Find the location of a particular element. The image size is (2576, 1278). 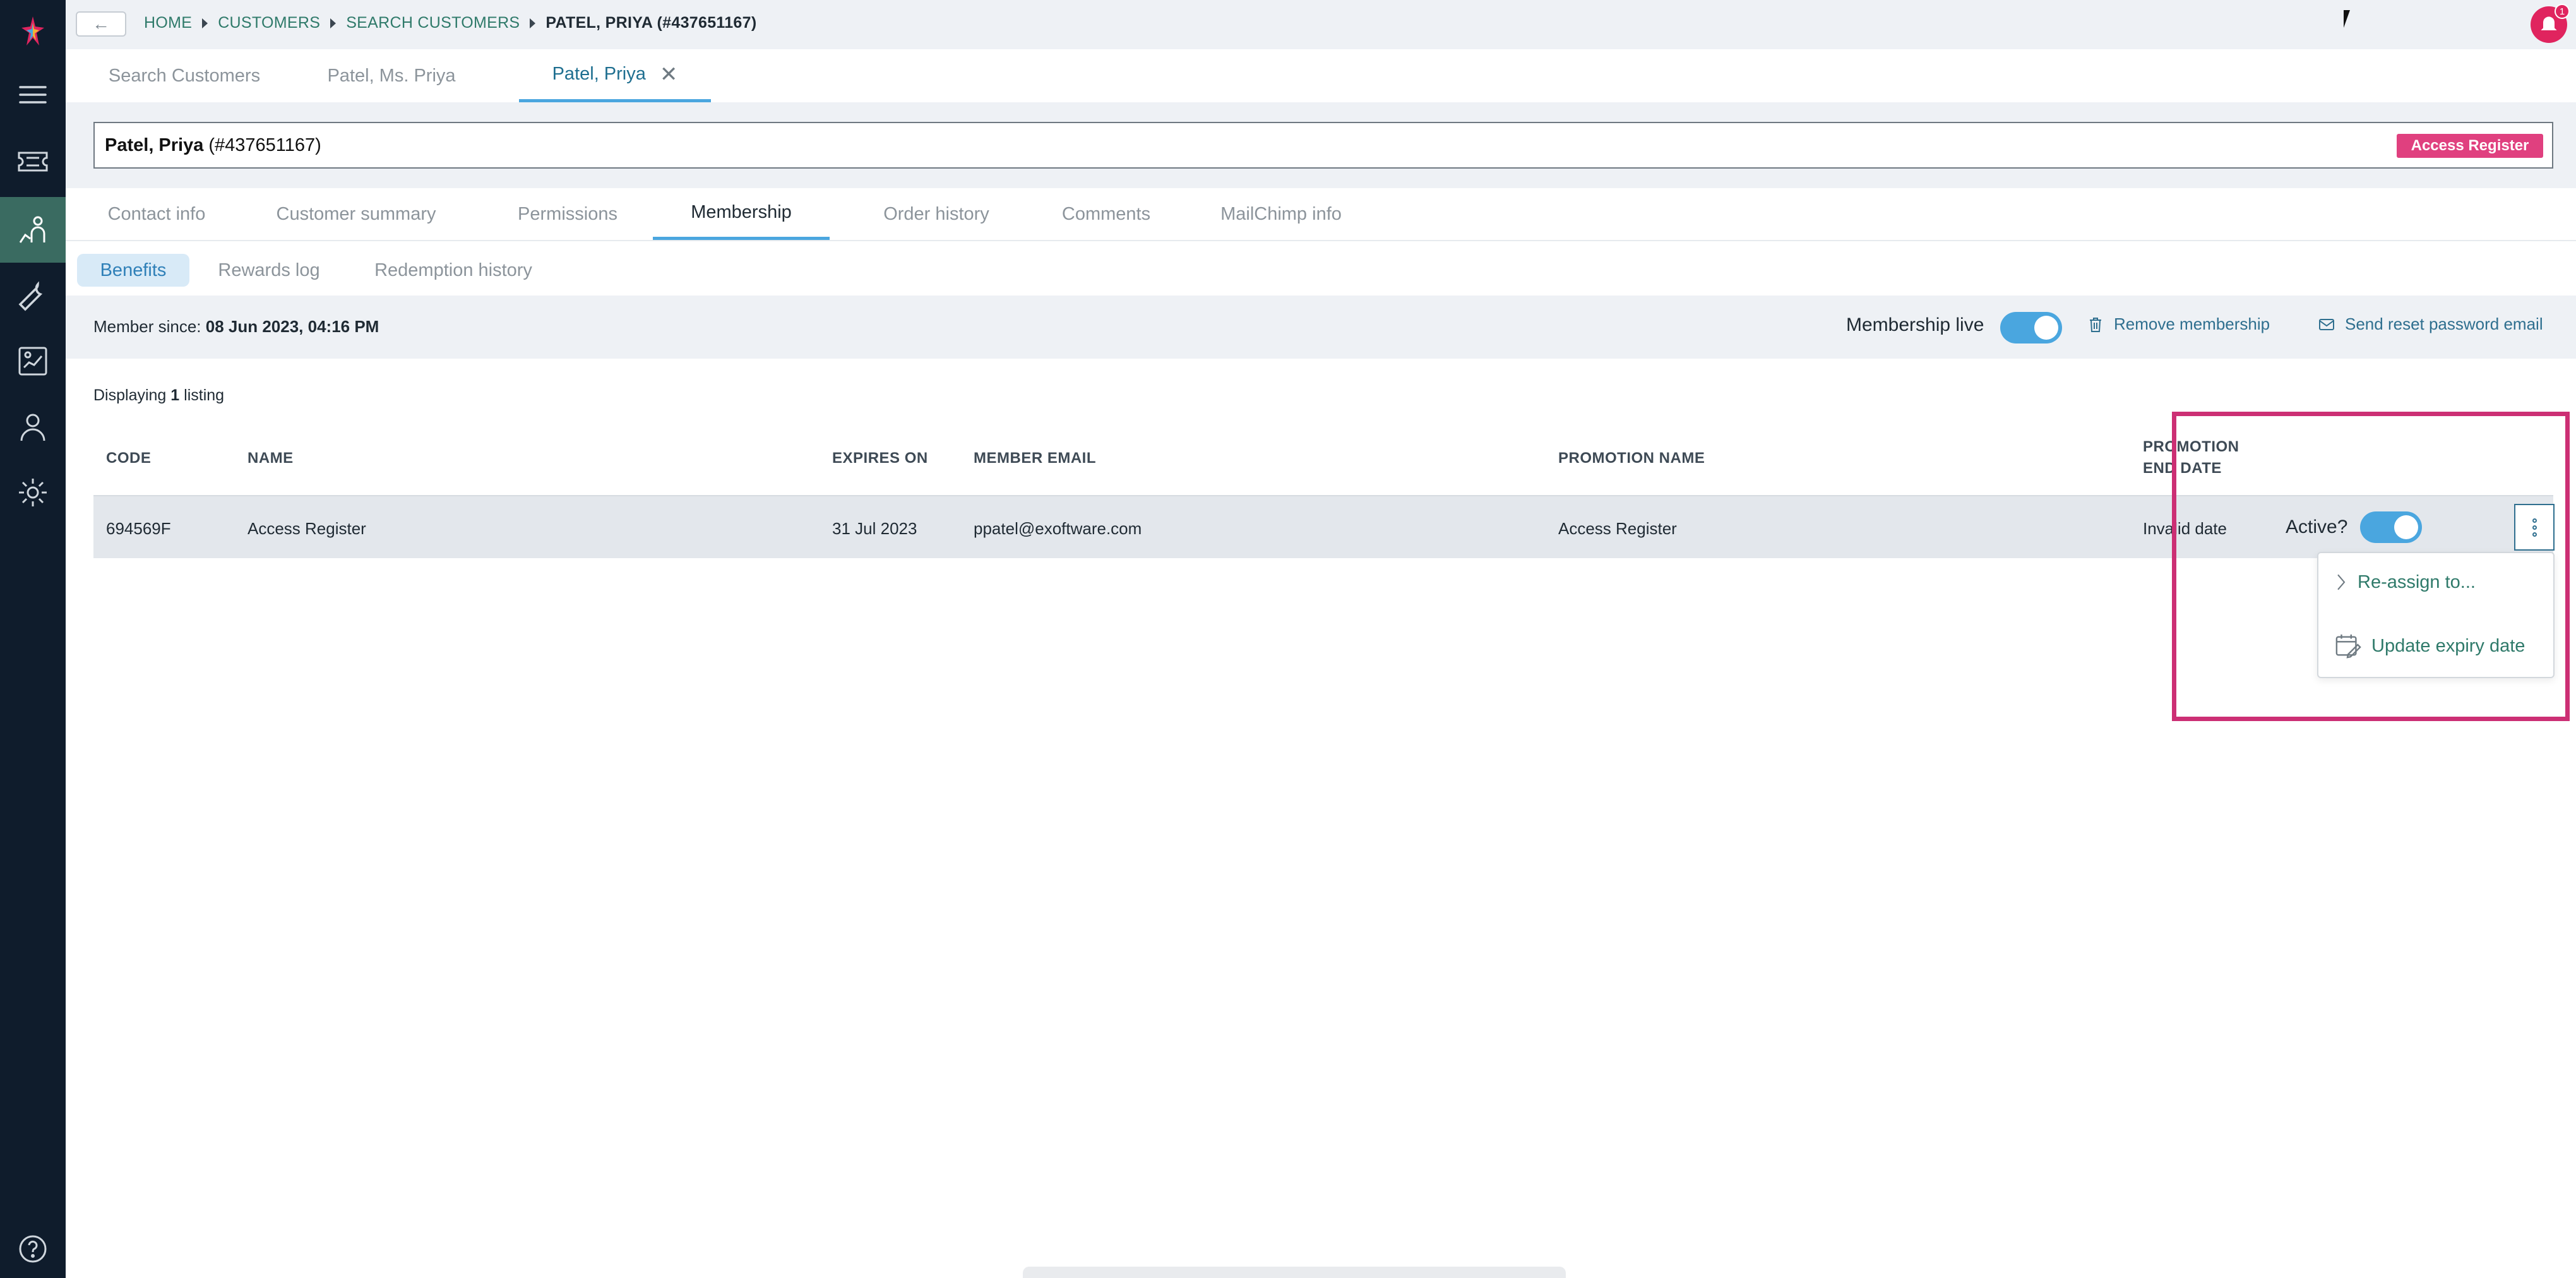

subtab-redemption-history: Redemption history is located at coordinates (453, 270).